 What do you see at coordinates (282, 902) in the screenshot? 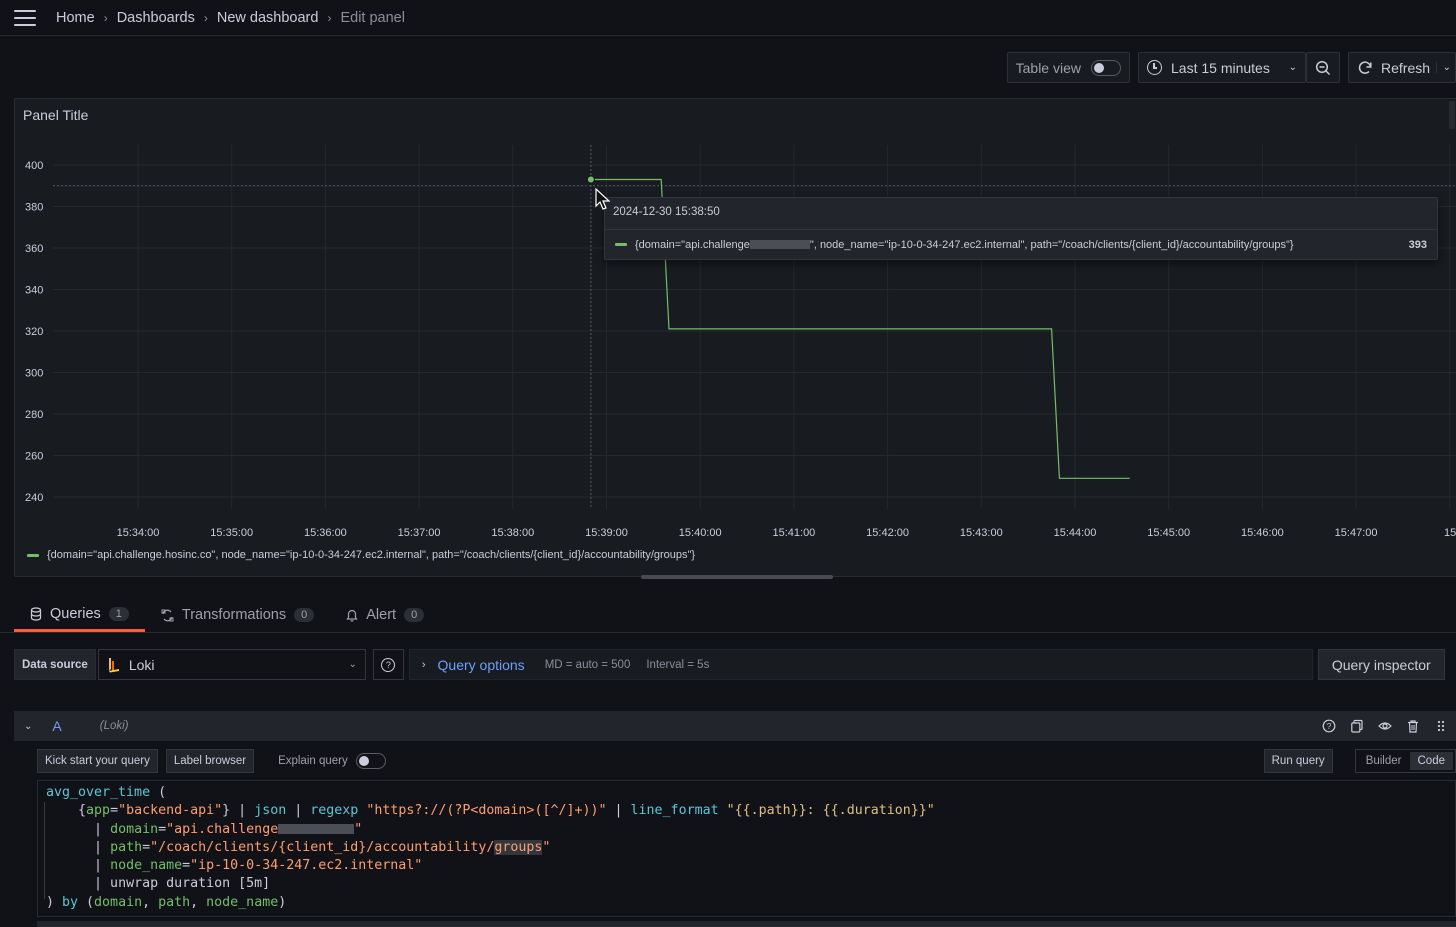
I see `code-token: )` at bounding box center [282, 902].